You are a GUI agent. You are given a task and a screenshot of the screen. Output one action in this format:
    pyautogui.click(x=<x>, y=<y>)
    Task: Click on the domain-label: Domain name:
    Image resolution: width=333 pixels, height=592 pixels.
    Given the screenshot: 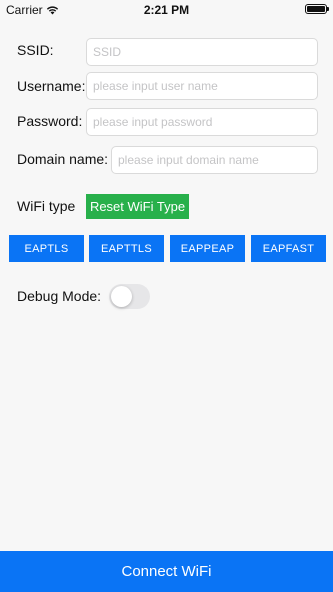 What is the action you would take?
    pyautogui.click(x=63, y=159)
    